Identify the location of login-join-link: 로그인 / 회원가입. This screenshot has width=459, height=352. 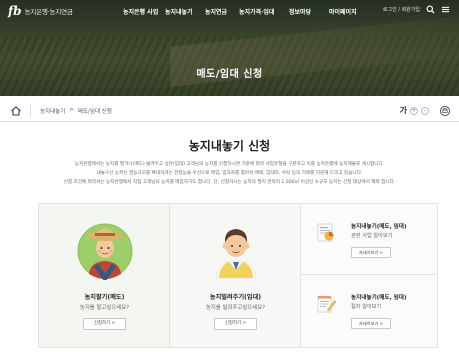
(401, 9).